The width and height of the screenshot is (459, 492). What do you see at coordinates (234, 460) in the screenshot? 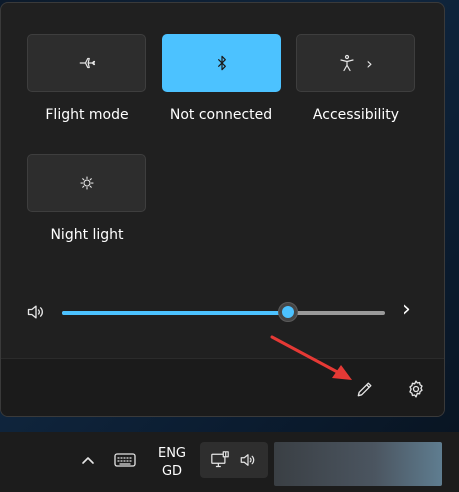
I see `network-volume-tray` at bounding box center [234, 460].